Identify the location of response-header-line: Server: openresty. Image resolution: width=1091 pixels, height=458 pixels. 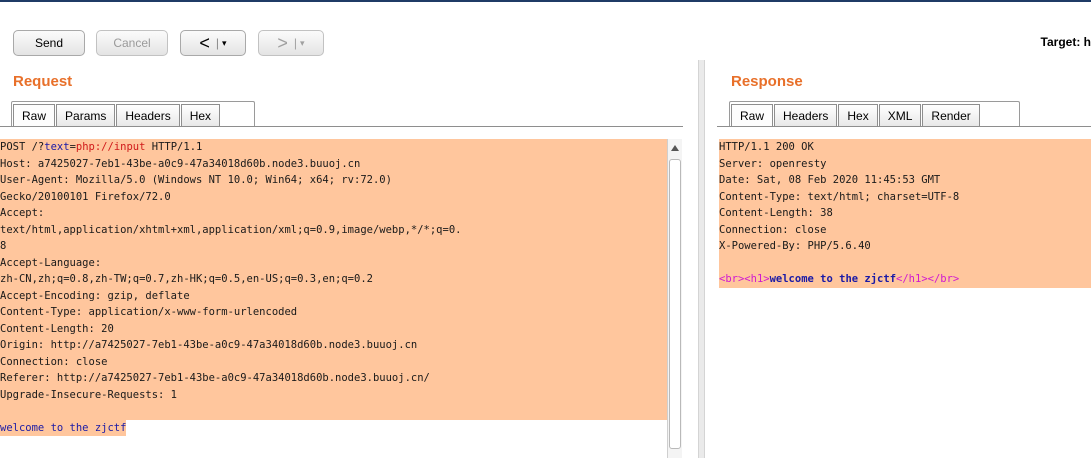
(905, 163).